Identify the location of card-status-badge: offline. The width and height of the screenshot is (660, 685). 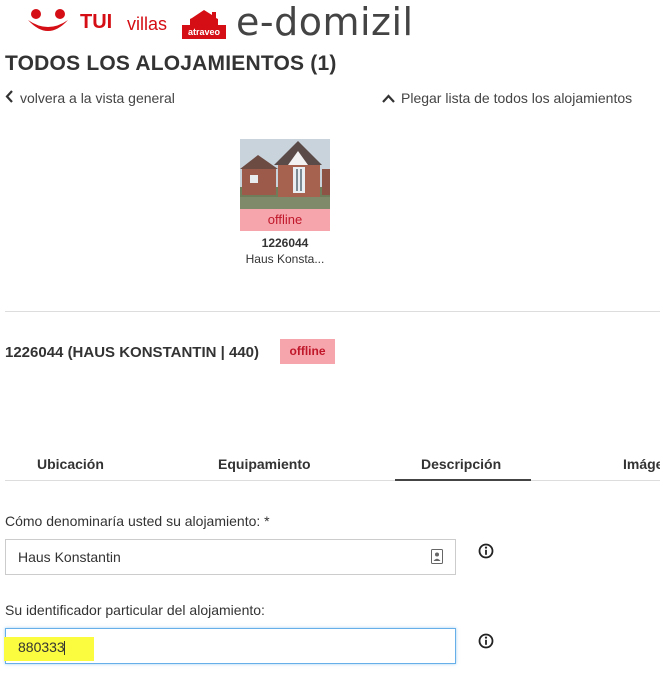
(285, 220).